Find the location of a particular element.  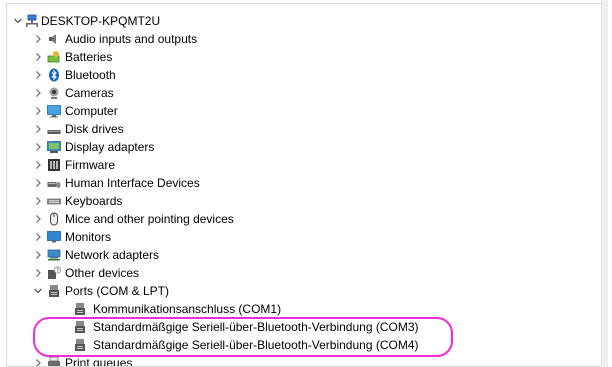

tree-item-keyboards: Keyboards is located at coordinates (313, 201).